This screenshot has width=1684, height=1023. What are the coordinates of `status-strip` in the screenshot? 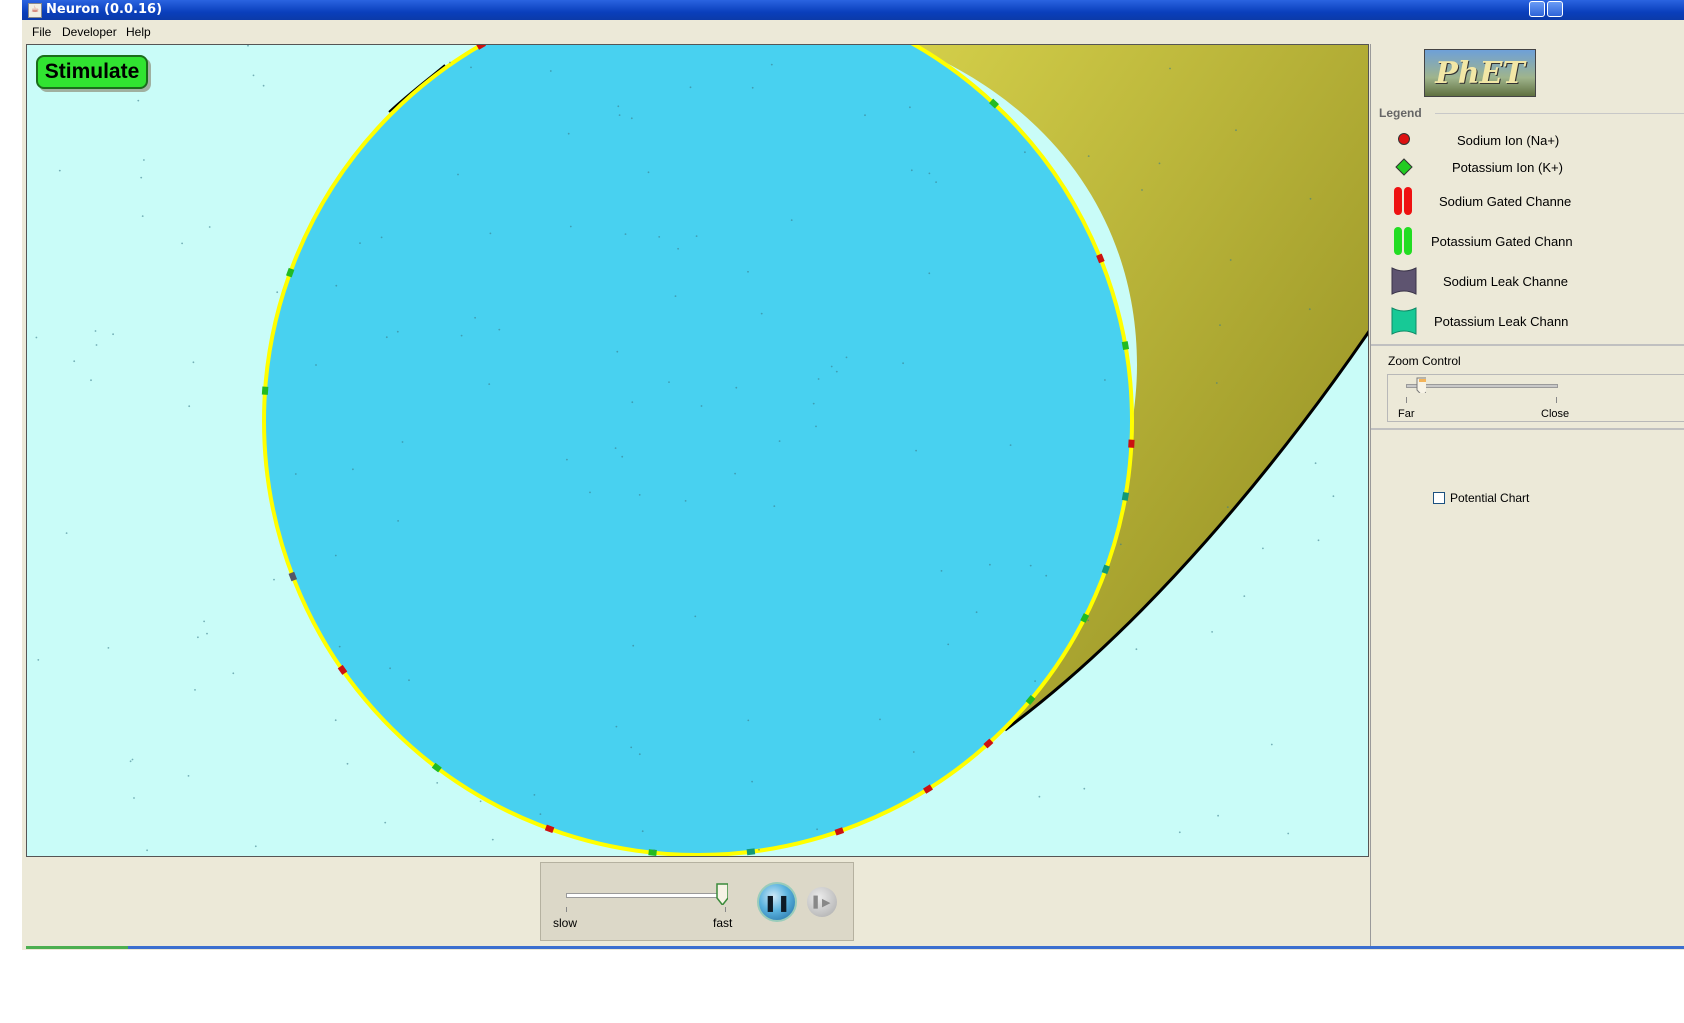 It's located at (855, 947).